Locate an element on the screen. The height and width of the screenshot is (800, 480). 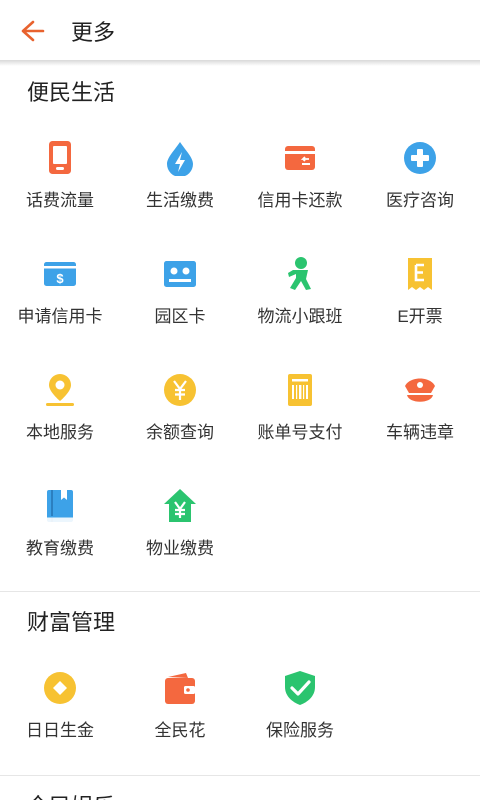
credit-card-dollar-icon: $ is located at coordinates (60, 274).